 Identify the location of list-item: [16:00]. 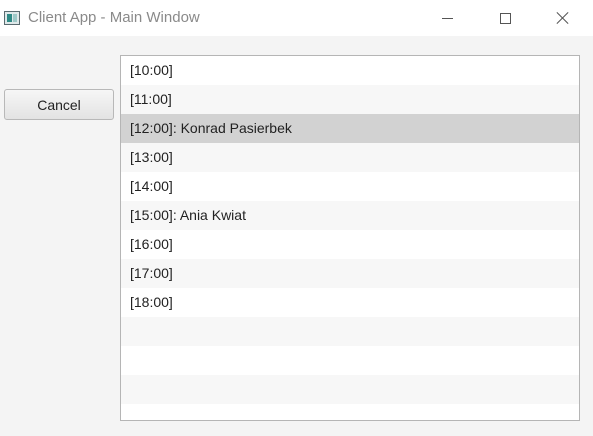
(350, 244).